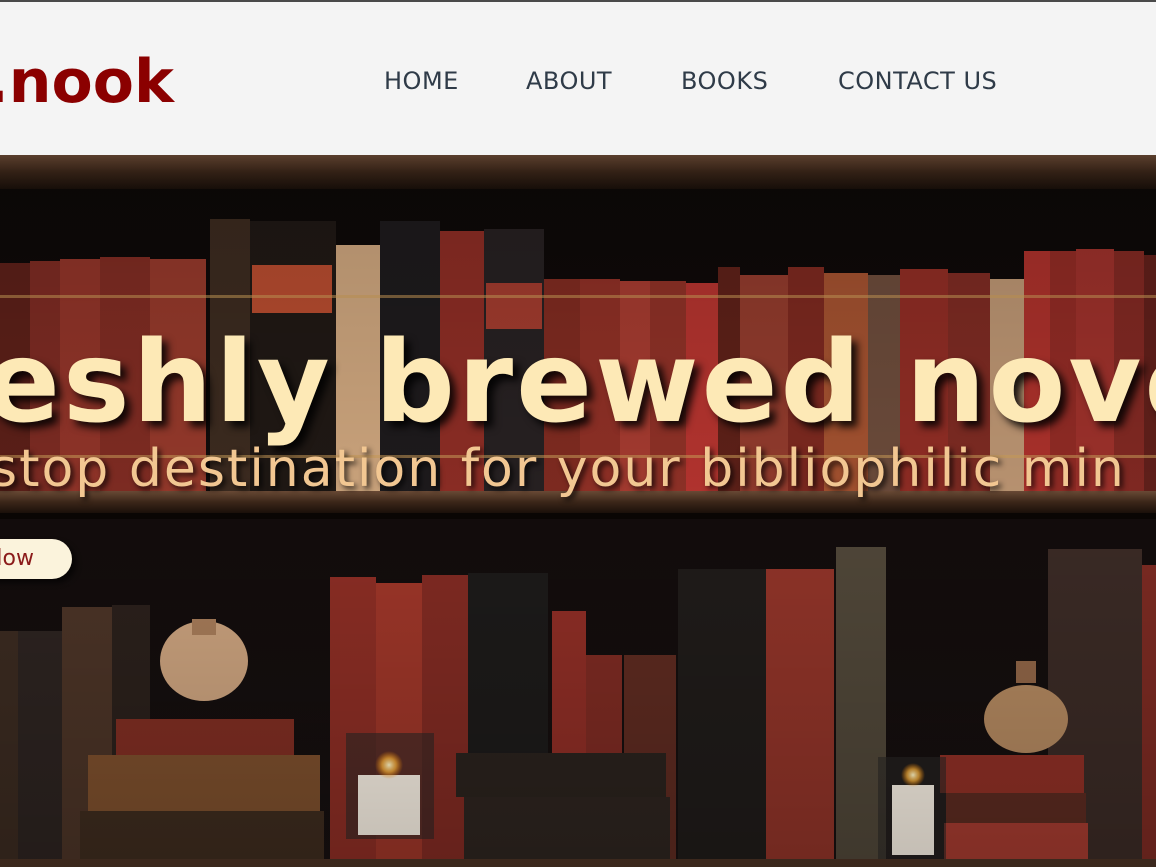 This screenshot has height=867, width=1156. I want to click on hero-heading: eshly brewed nove, so click(578, 383).